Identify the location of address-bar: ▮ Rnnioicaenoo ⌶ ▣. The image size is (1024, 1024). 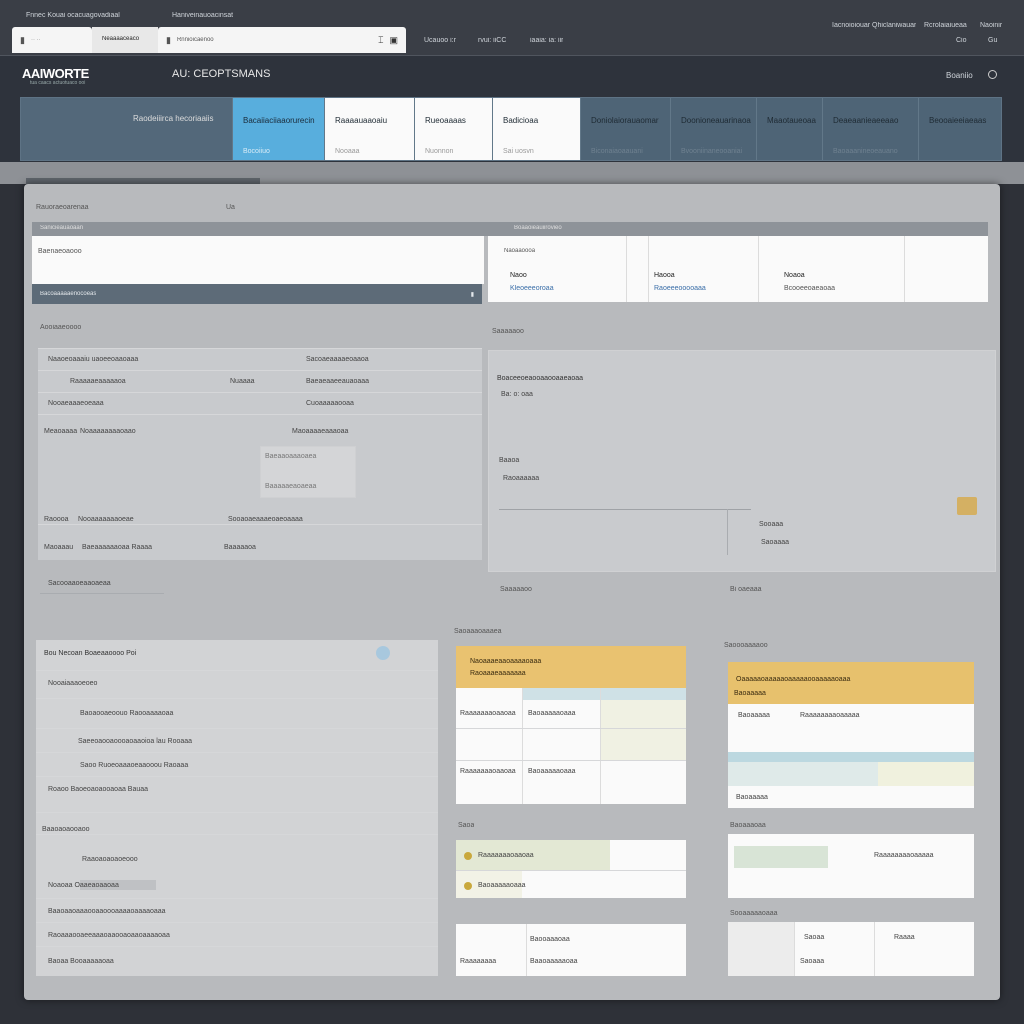
(282, 40).